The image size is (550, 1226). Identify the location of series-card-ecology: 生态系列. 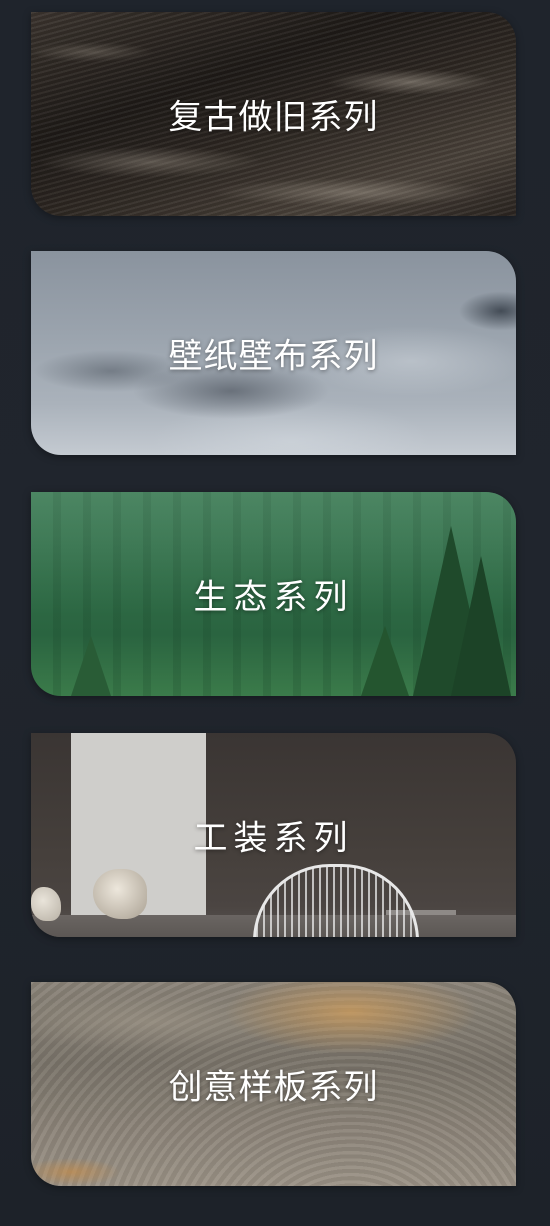
(273, 594).